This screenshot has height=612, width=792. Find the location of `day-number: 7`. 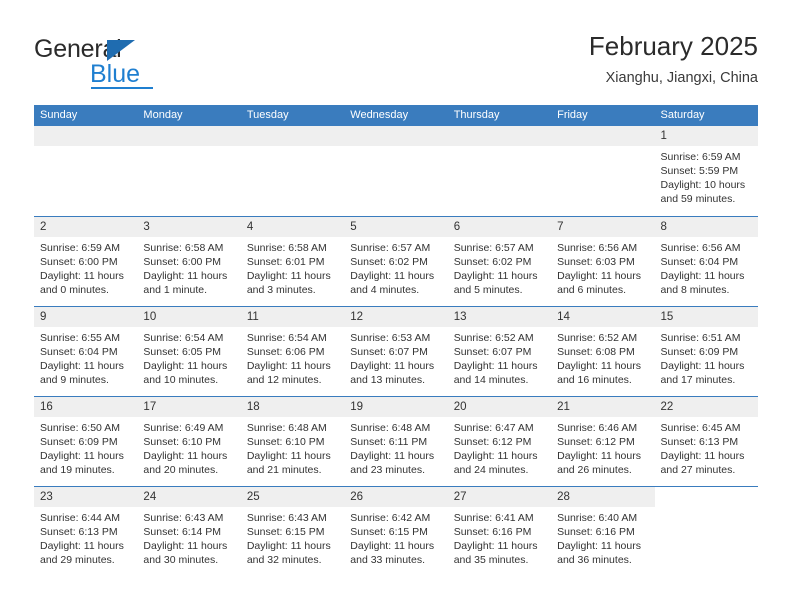

day-number: 7 is located at coordinates (560, 227).